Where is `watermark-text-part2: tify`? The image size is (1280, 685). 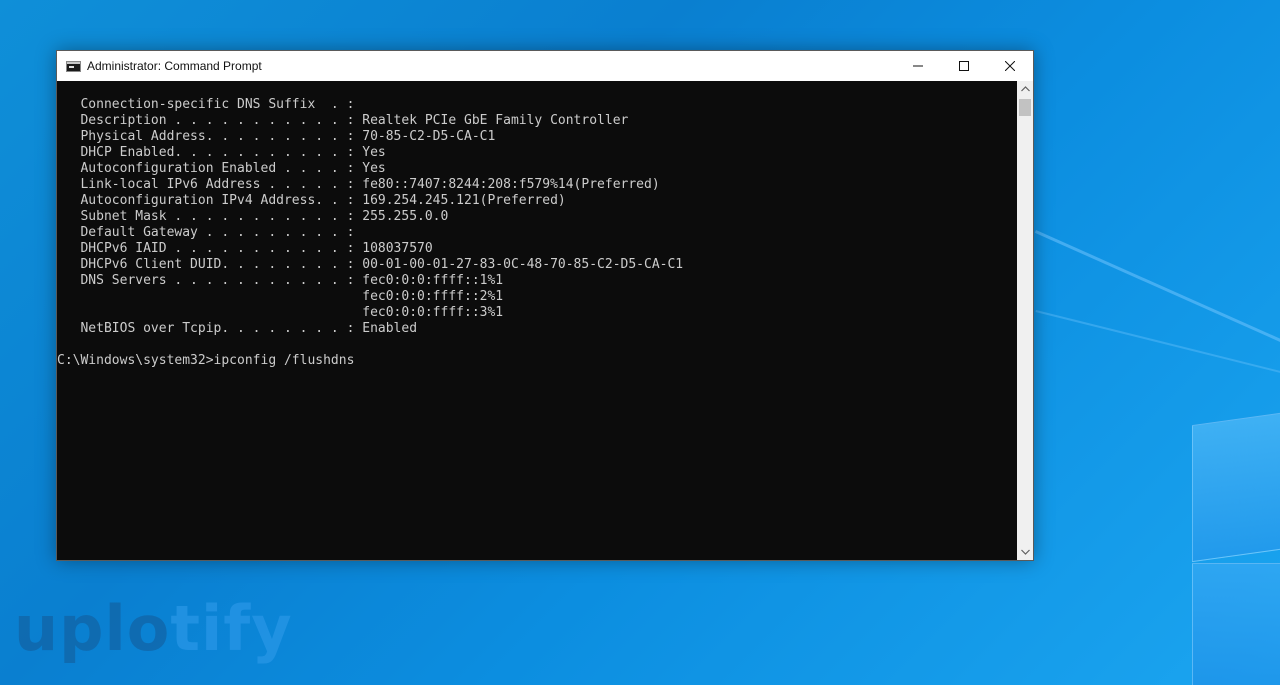
watermark-text-part2: tify is located at coordinates (231, 628).